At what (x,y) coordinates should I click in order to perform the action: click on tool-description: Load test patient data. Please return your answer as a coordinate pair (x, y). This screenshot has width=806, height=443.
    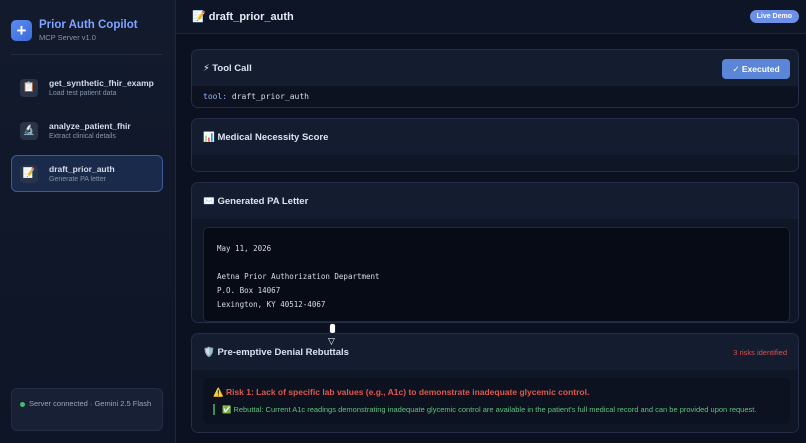
    Looking at the image, I should click on (83, 93).